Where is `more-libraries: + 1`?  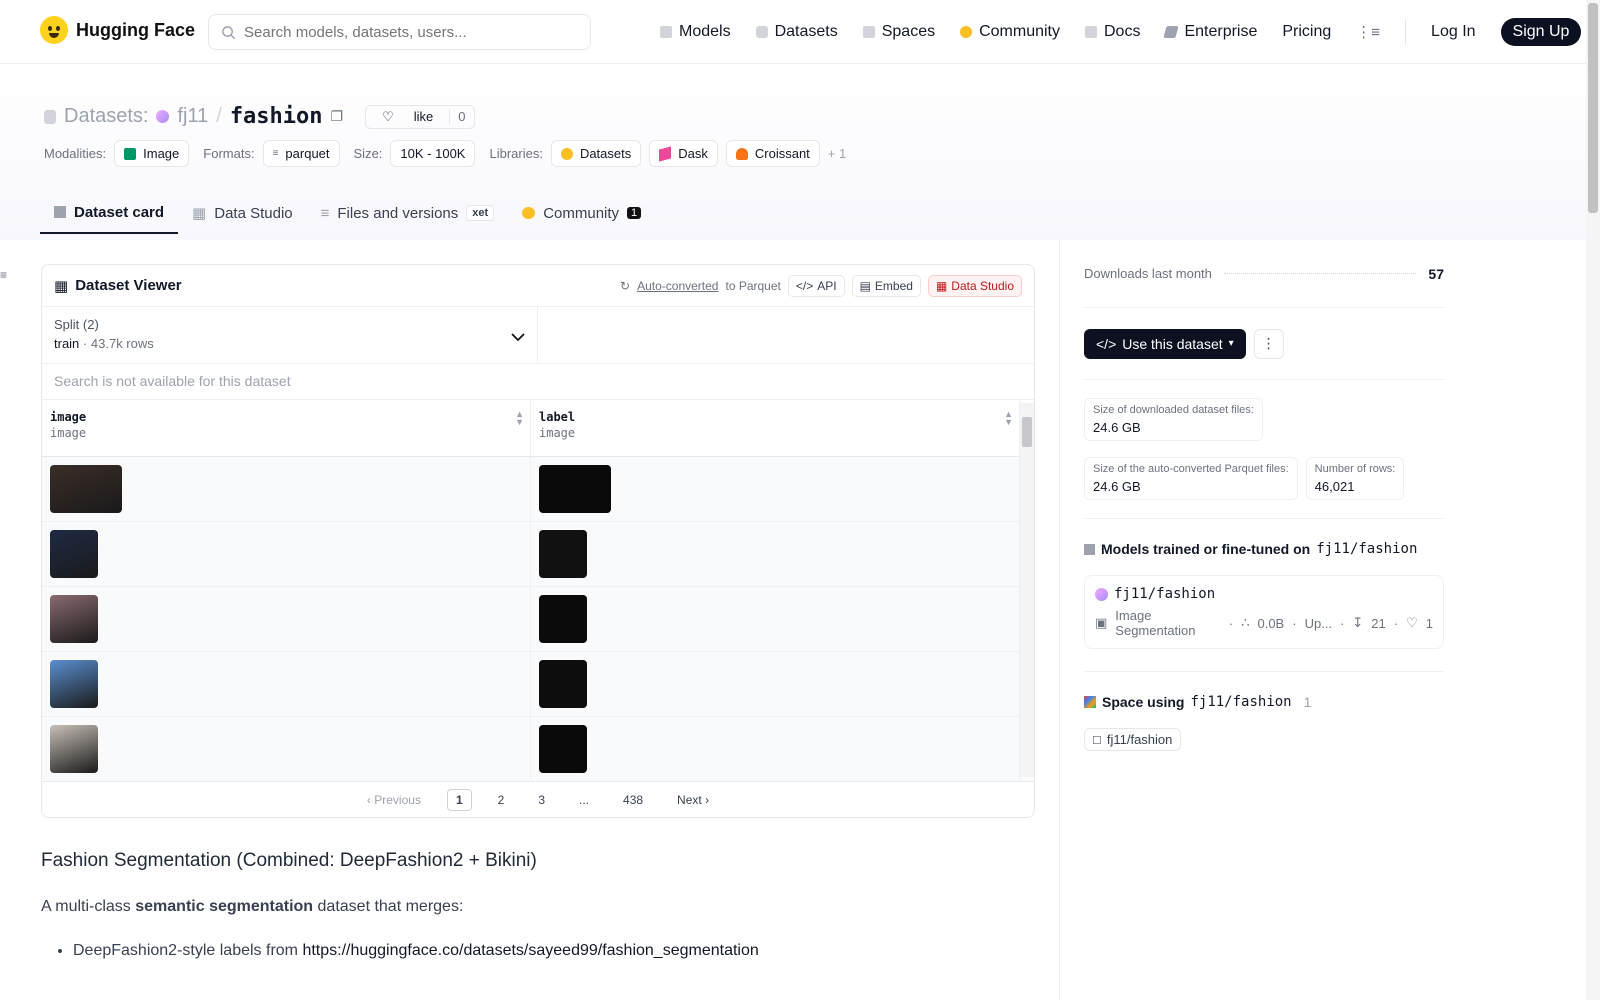 more-libraries: + 1 is located at coordinates (837, 153).